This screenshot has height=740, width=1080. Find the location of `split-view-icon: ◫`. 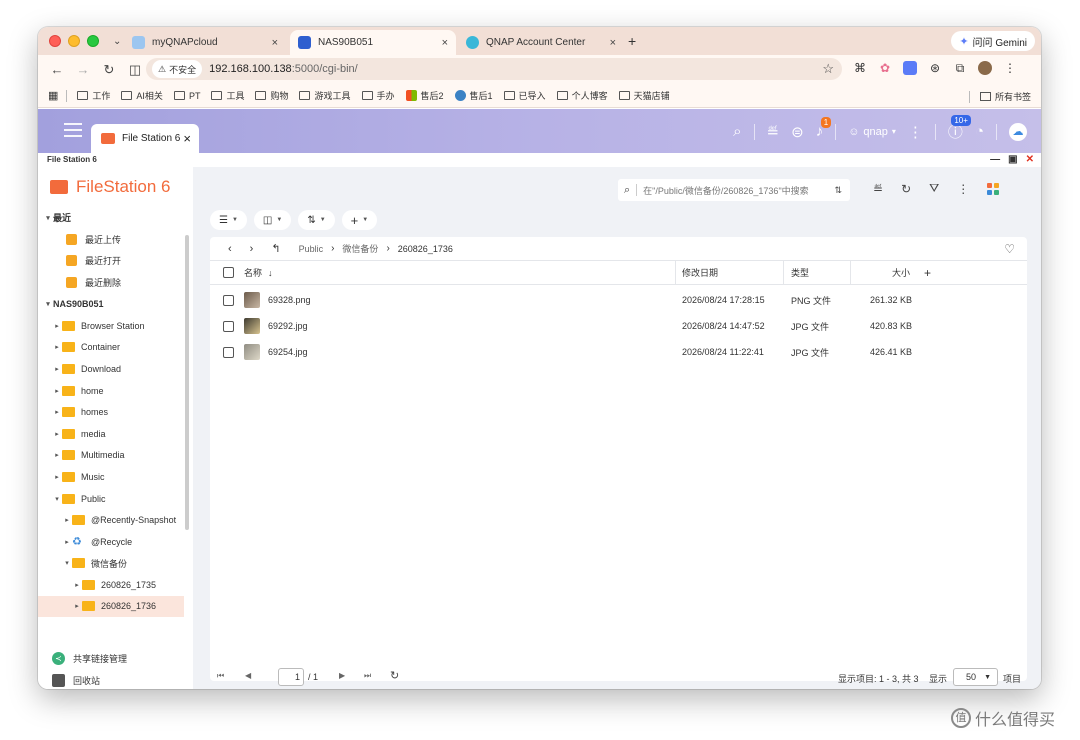

split-view-icon: ◫ is located at coordinates (135, 70).